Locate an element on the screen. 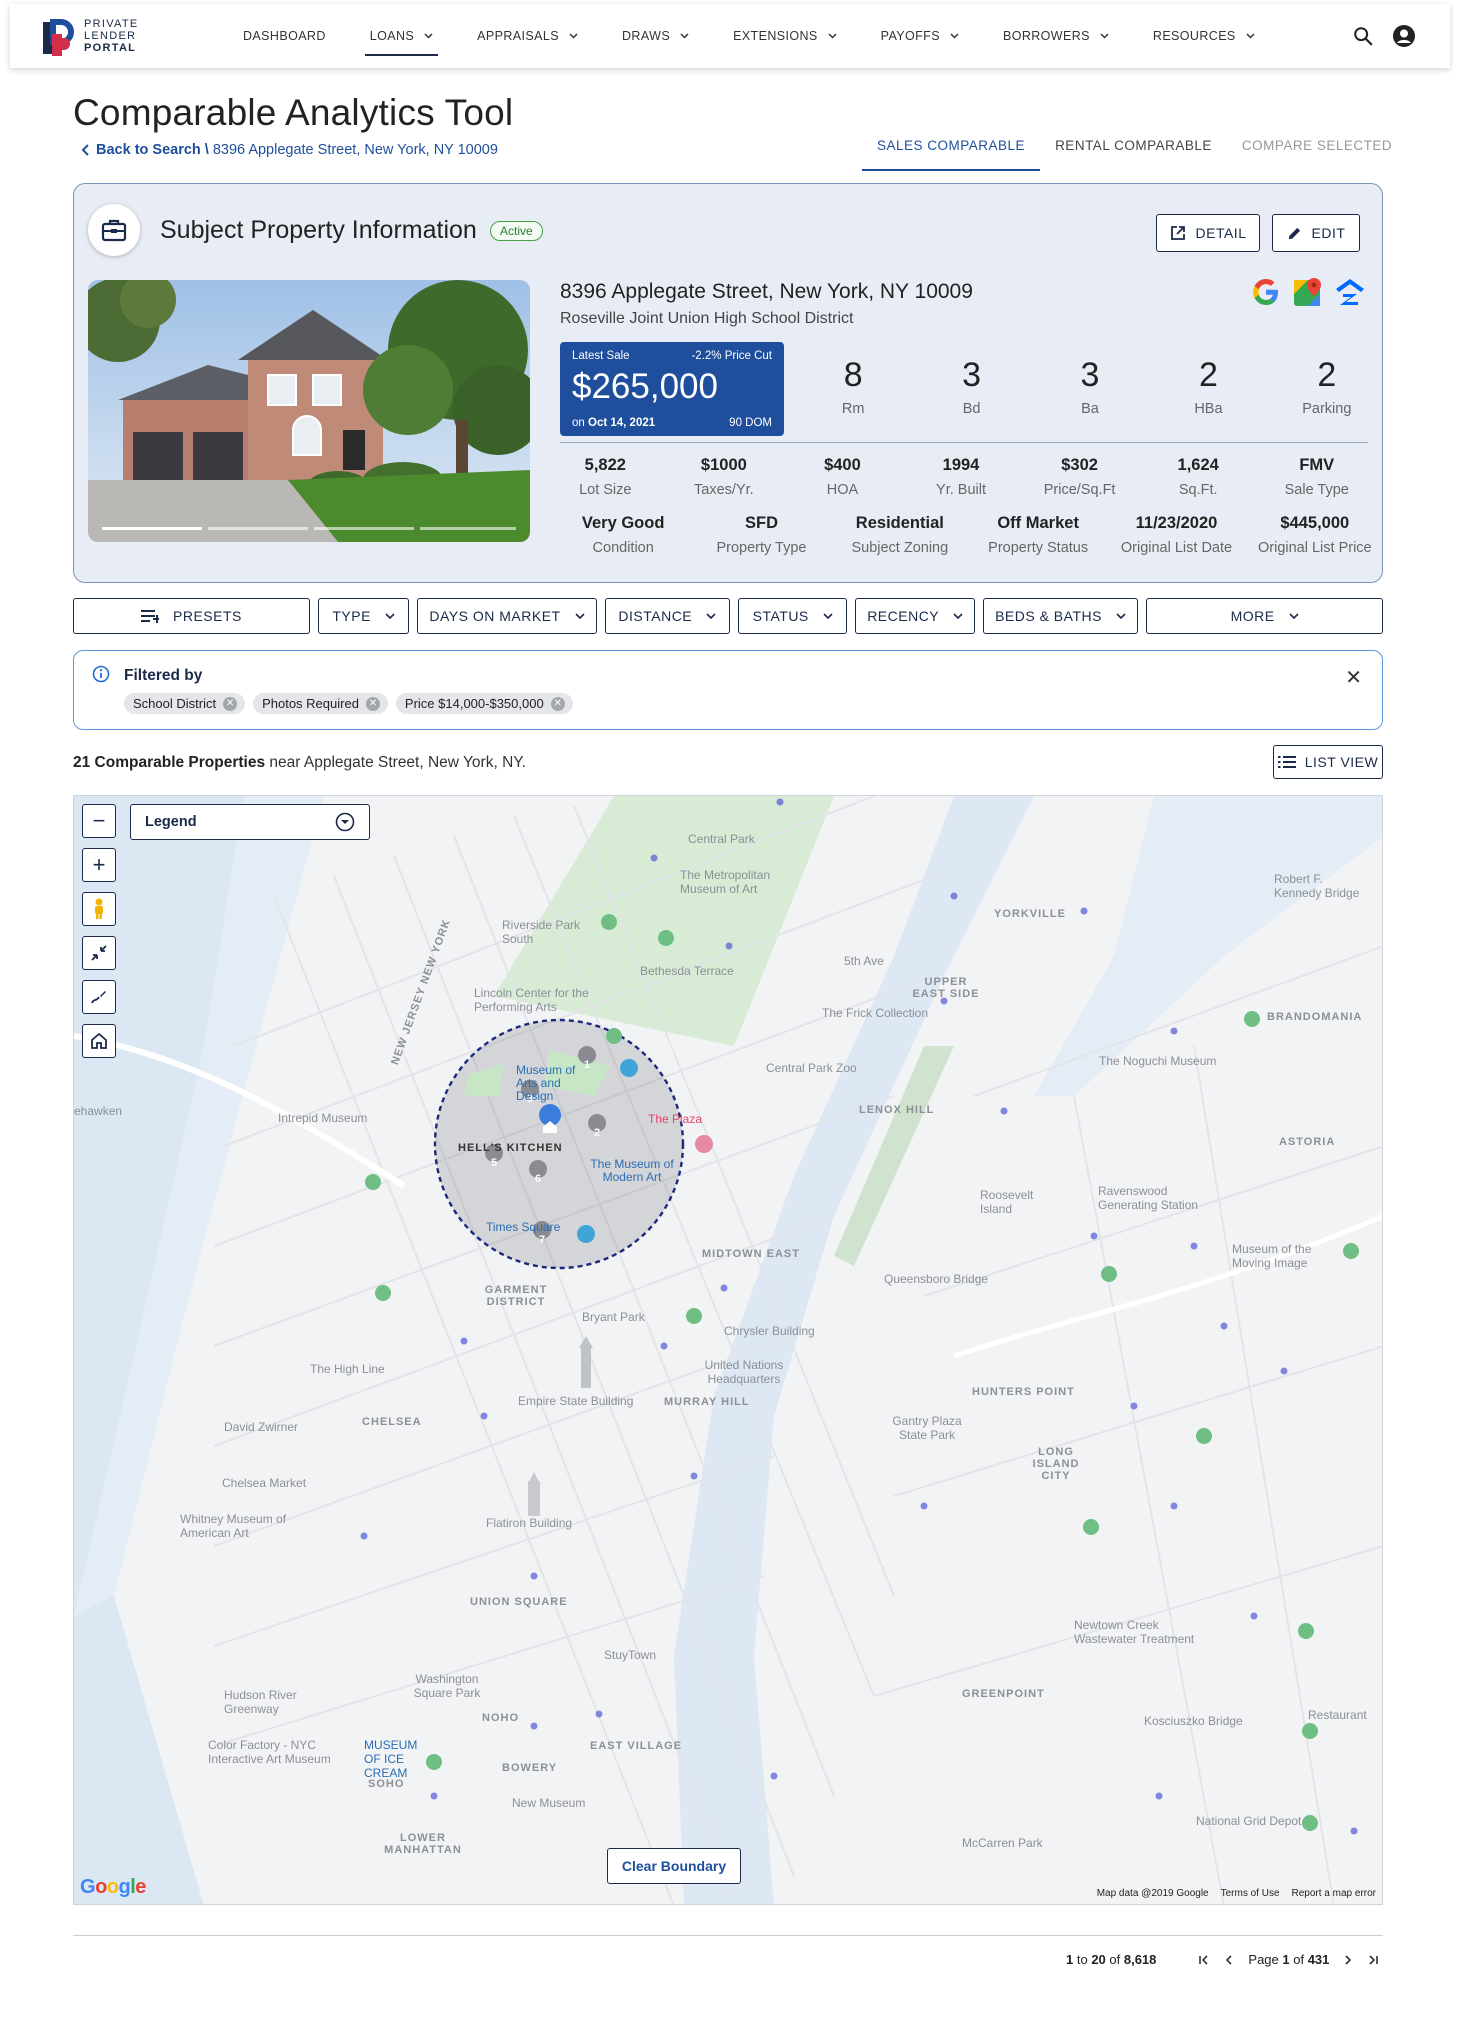 The height and width of the screenshot is (2020, 1460). nav-item-loans: LOANS is located at coordinates (401, 36).